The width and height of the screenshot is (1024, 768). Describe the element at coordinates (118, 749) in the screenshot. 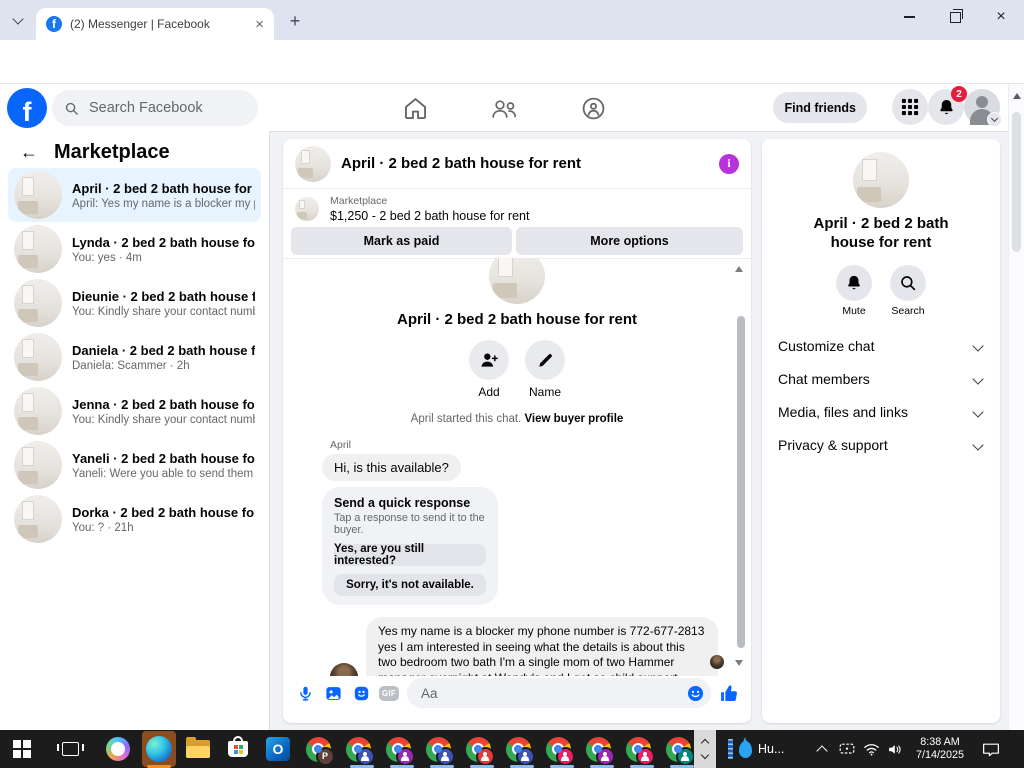

I see `copilot-button` at that location.